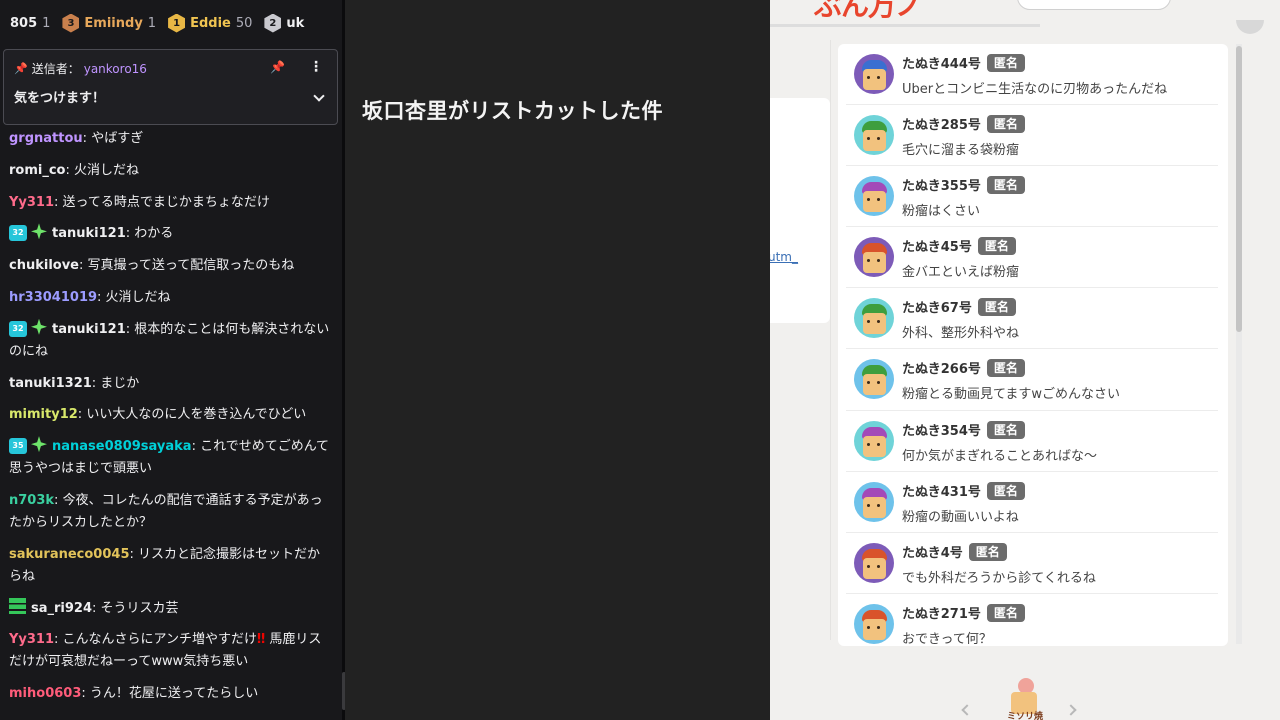 This screenshot has width=1280, height=720. What do you see at coordinates (1250, 27) in the screenshot?
I see `menu-icon` at bounding box center [1250, 27].